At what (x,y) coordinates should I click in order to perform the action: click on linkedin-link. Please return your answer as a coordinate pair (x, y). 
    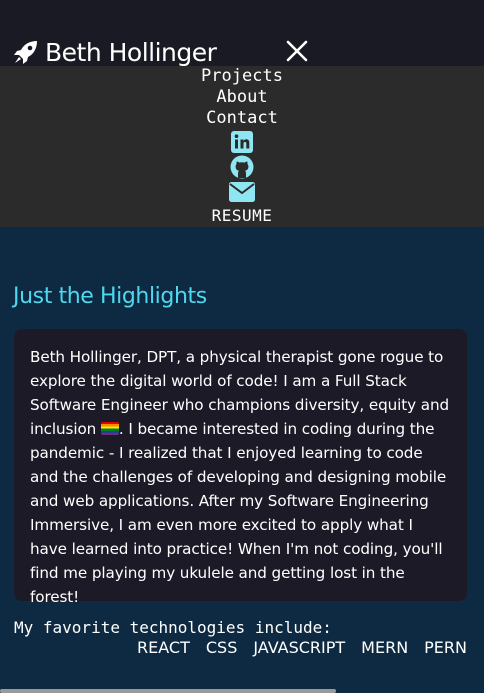
    Looking at the image, I should click on (242, 142).